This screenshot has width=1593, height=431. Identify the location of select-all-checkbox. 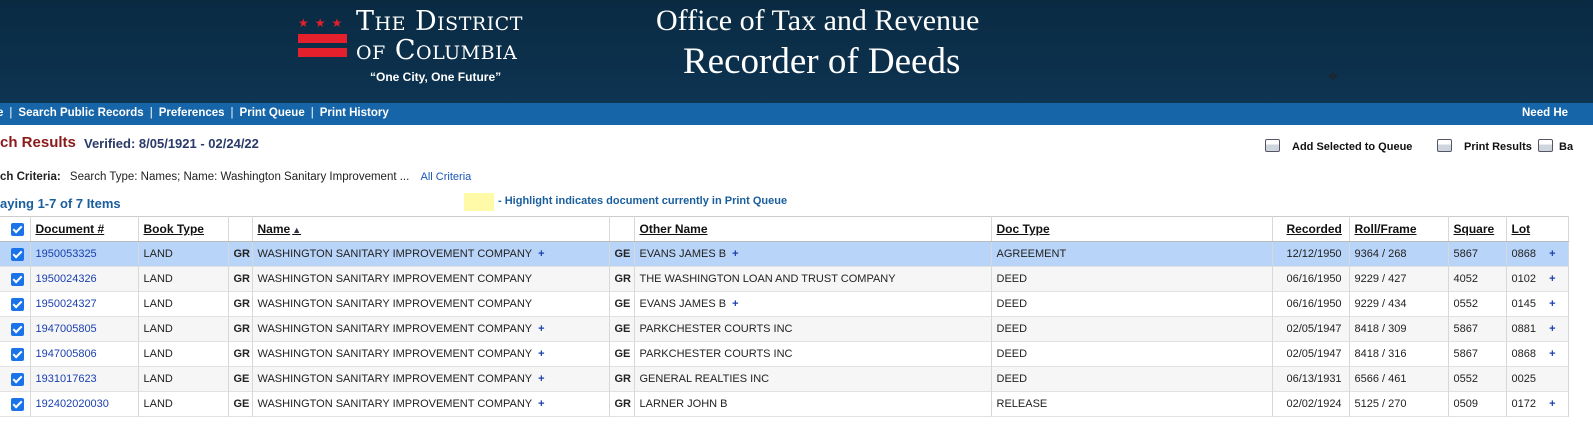
(17, 230).